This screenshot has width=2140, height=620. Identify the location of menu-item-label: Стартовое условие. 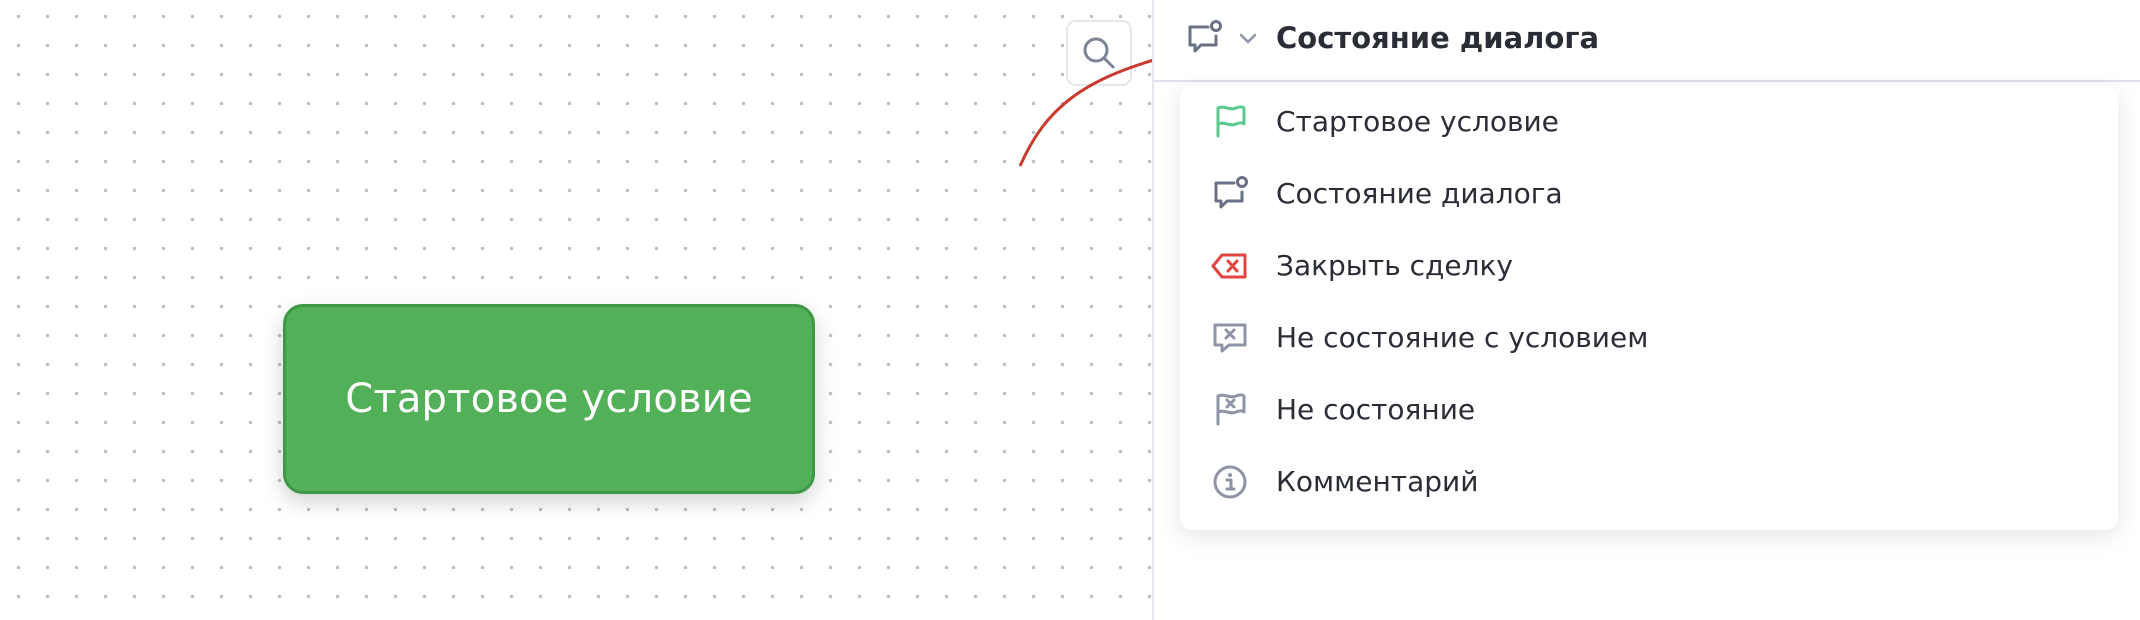
(1417, 121).